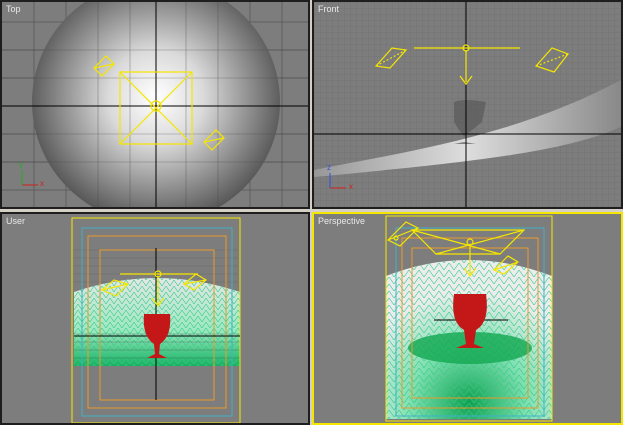 The height and width of the screenshot is (425, 623). Describe the element at coordinates (328, 9) in the screenshot. I see `viewport-label-front: Front` at that location.